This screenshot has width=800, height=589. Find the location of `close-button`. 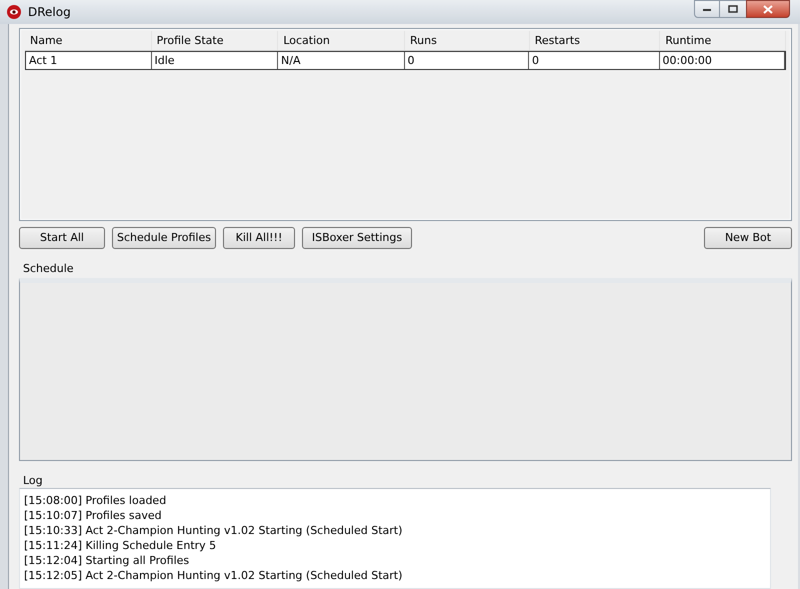

close-button is located at coordinates (768, 9).